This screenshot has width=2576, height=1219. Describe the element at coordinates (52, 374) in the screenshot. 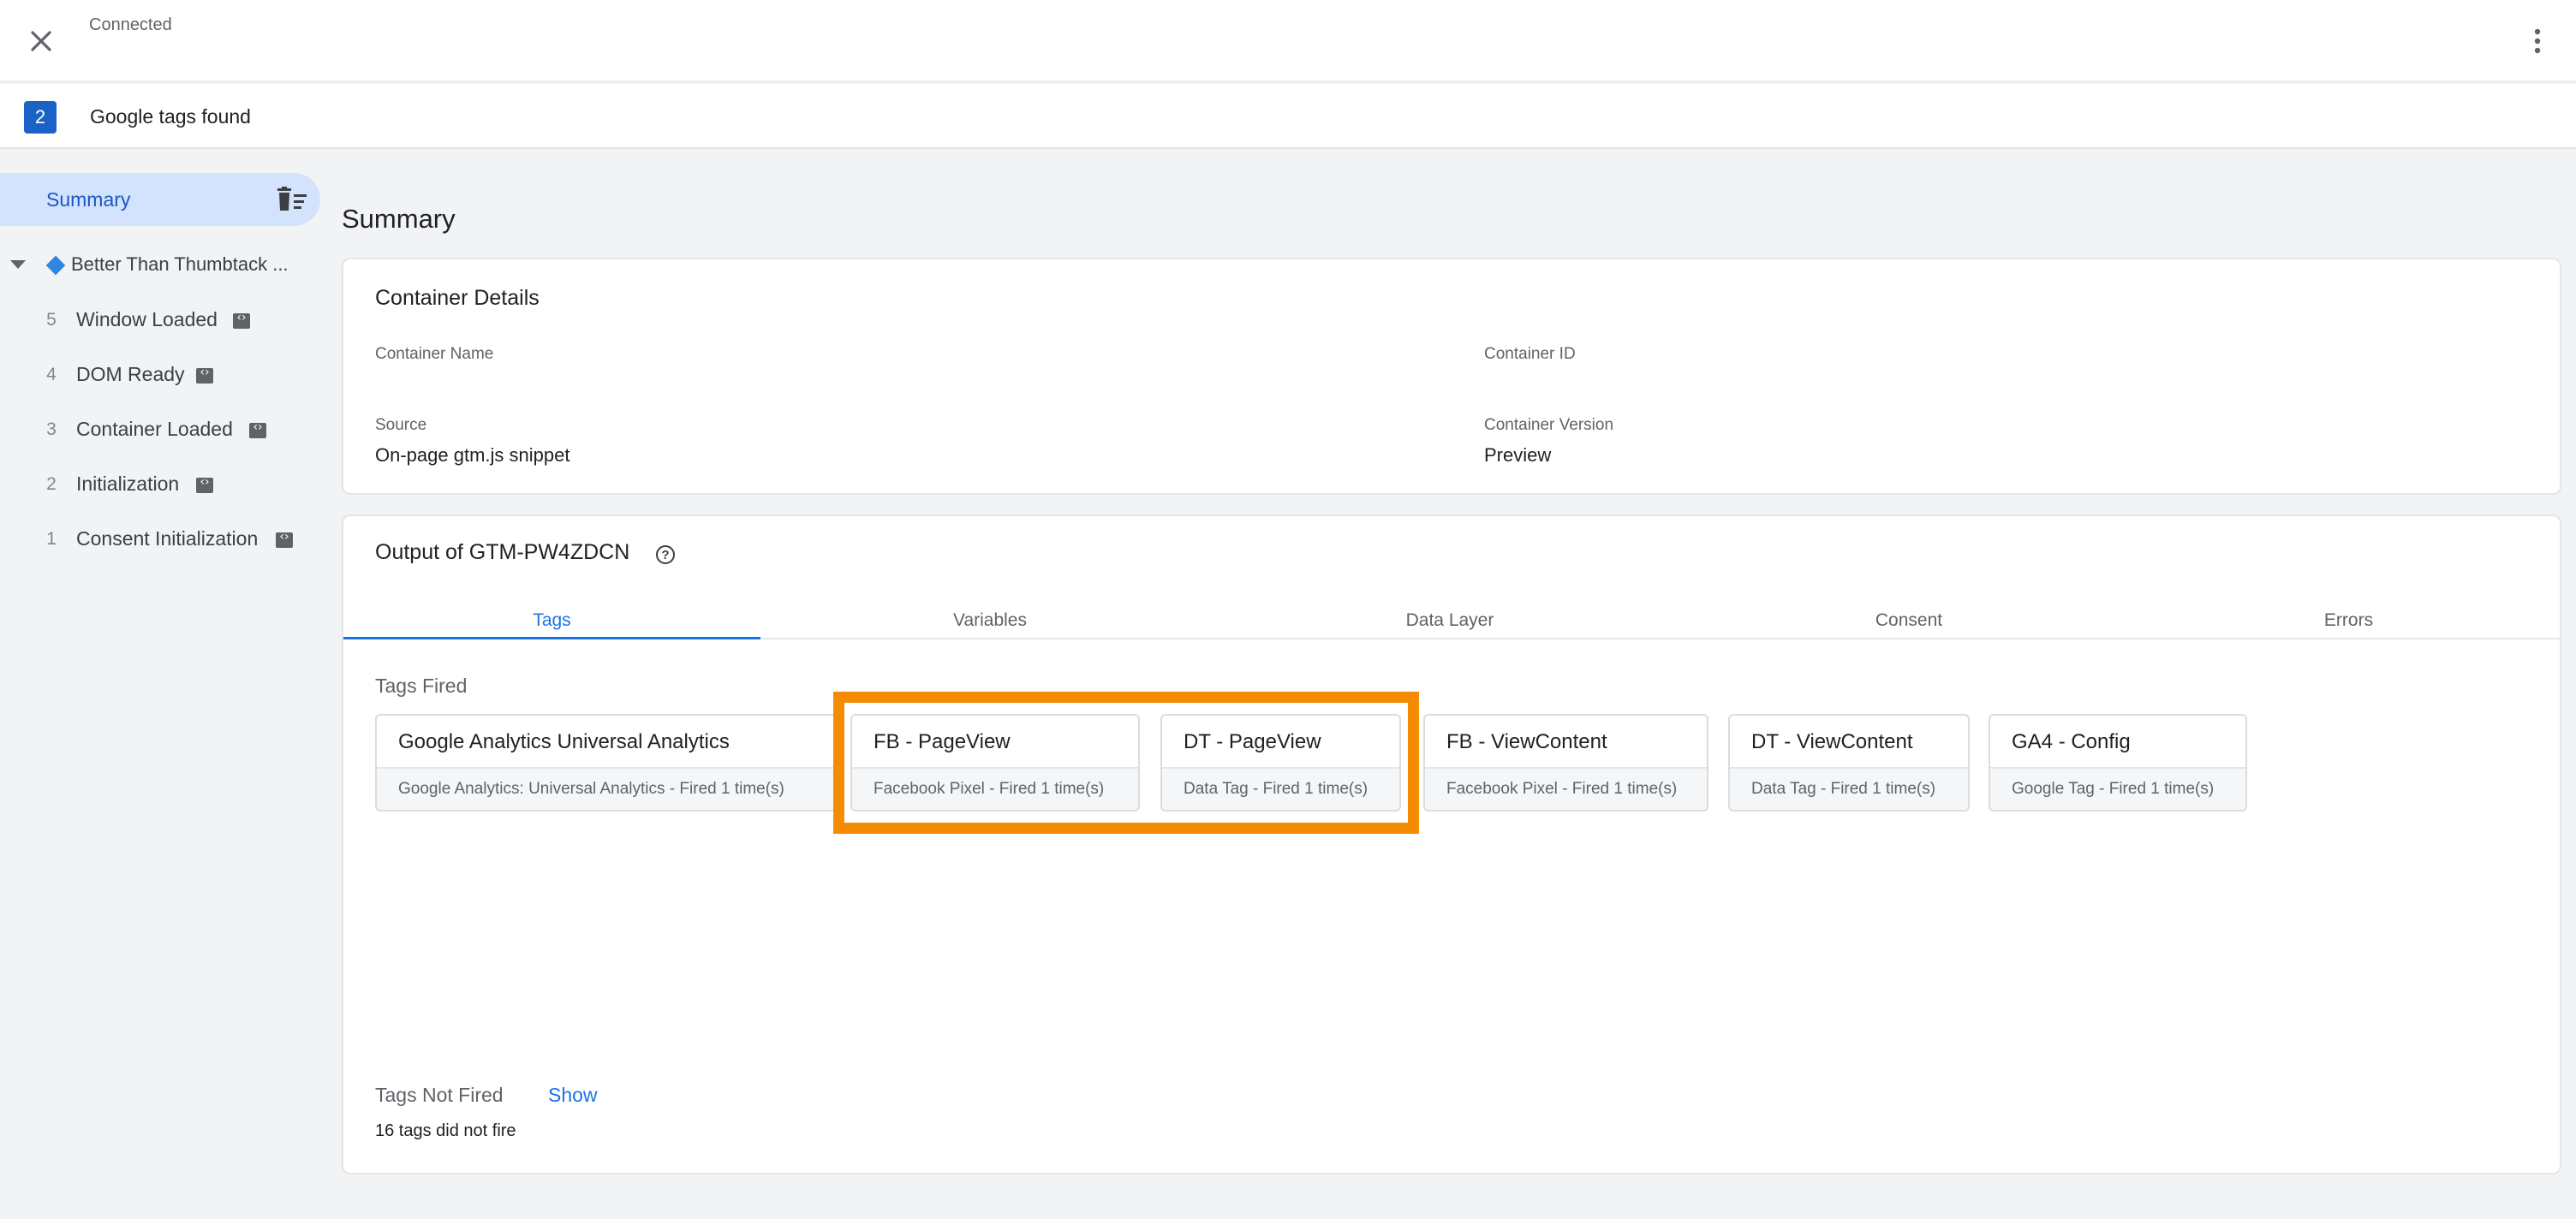

I see `event-number: 4` at that location.